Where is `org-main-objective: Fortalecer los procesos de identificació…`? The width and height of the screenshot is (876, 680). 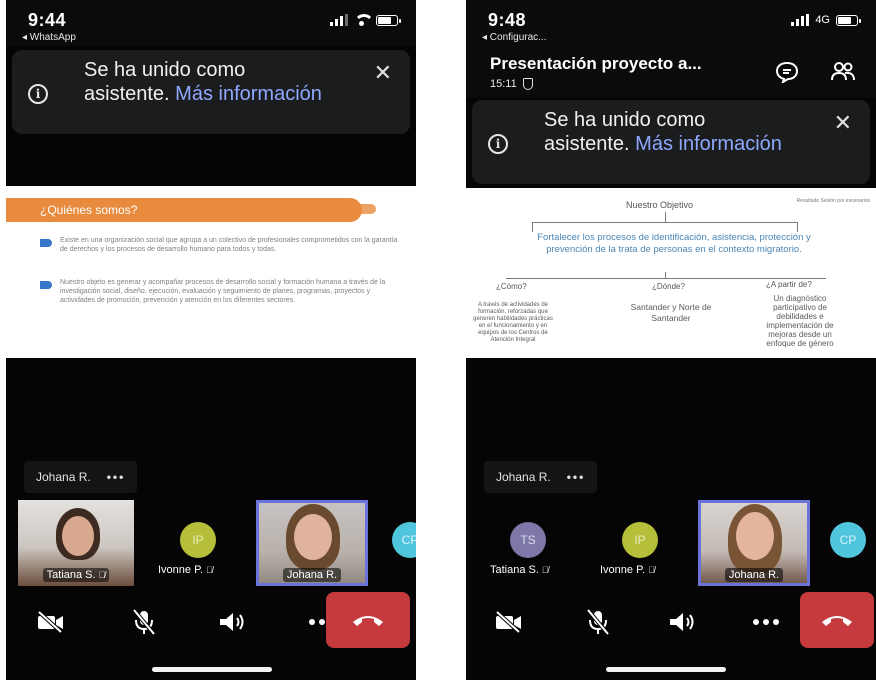
org-main-objective: Fortalecer los procesos de identificació… is located at coordinates (674, 243).